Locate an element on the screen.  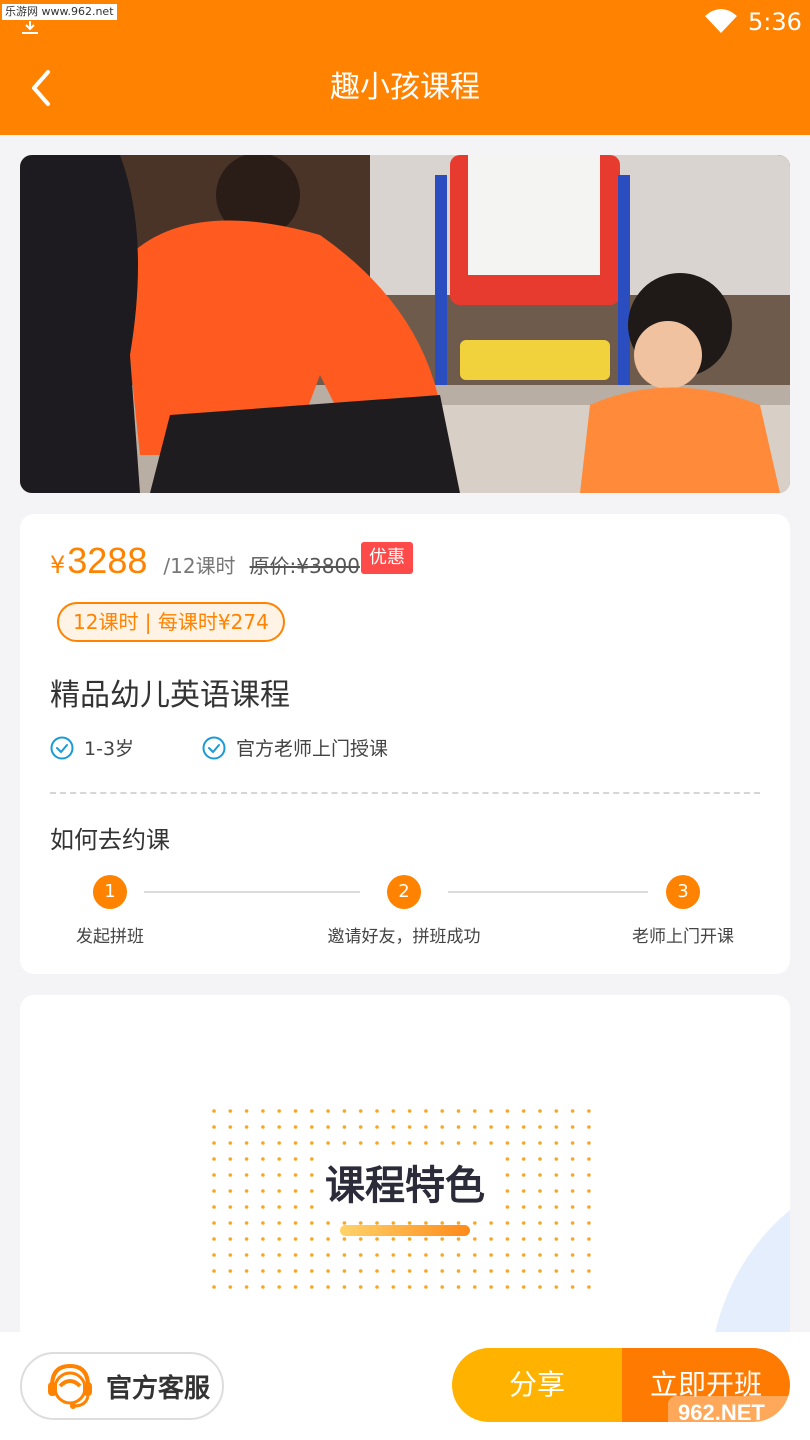
page-title: 趣小孩课程 is located at coordinates (405, 87).